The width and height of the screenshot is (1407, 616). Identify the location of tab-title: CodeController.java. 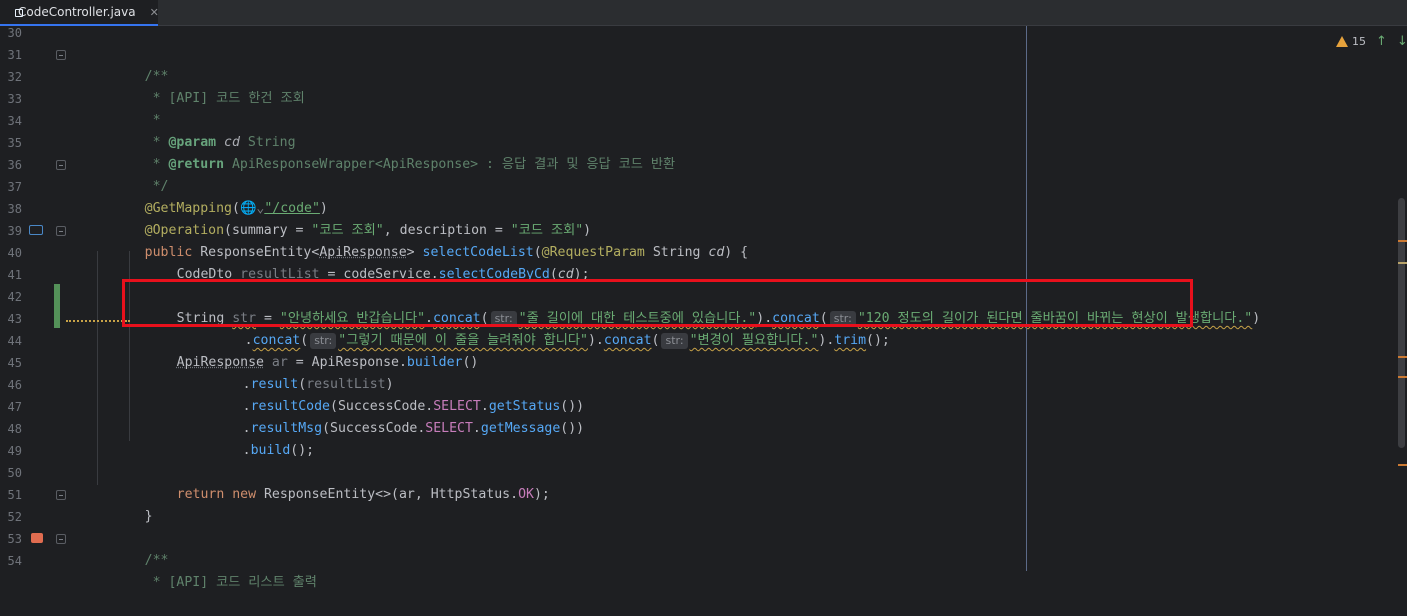
(77, 12).